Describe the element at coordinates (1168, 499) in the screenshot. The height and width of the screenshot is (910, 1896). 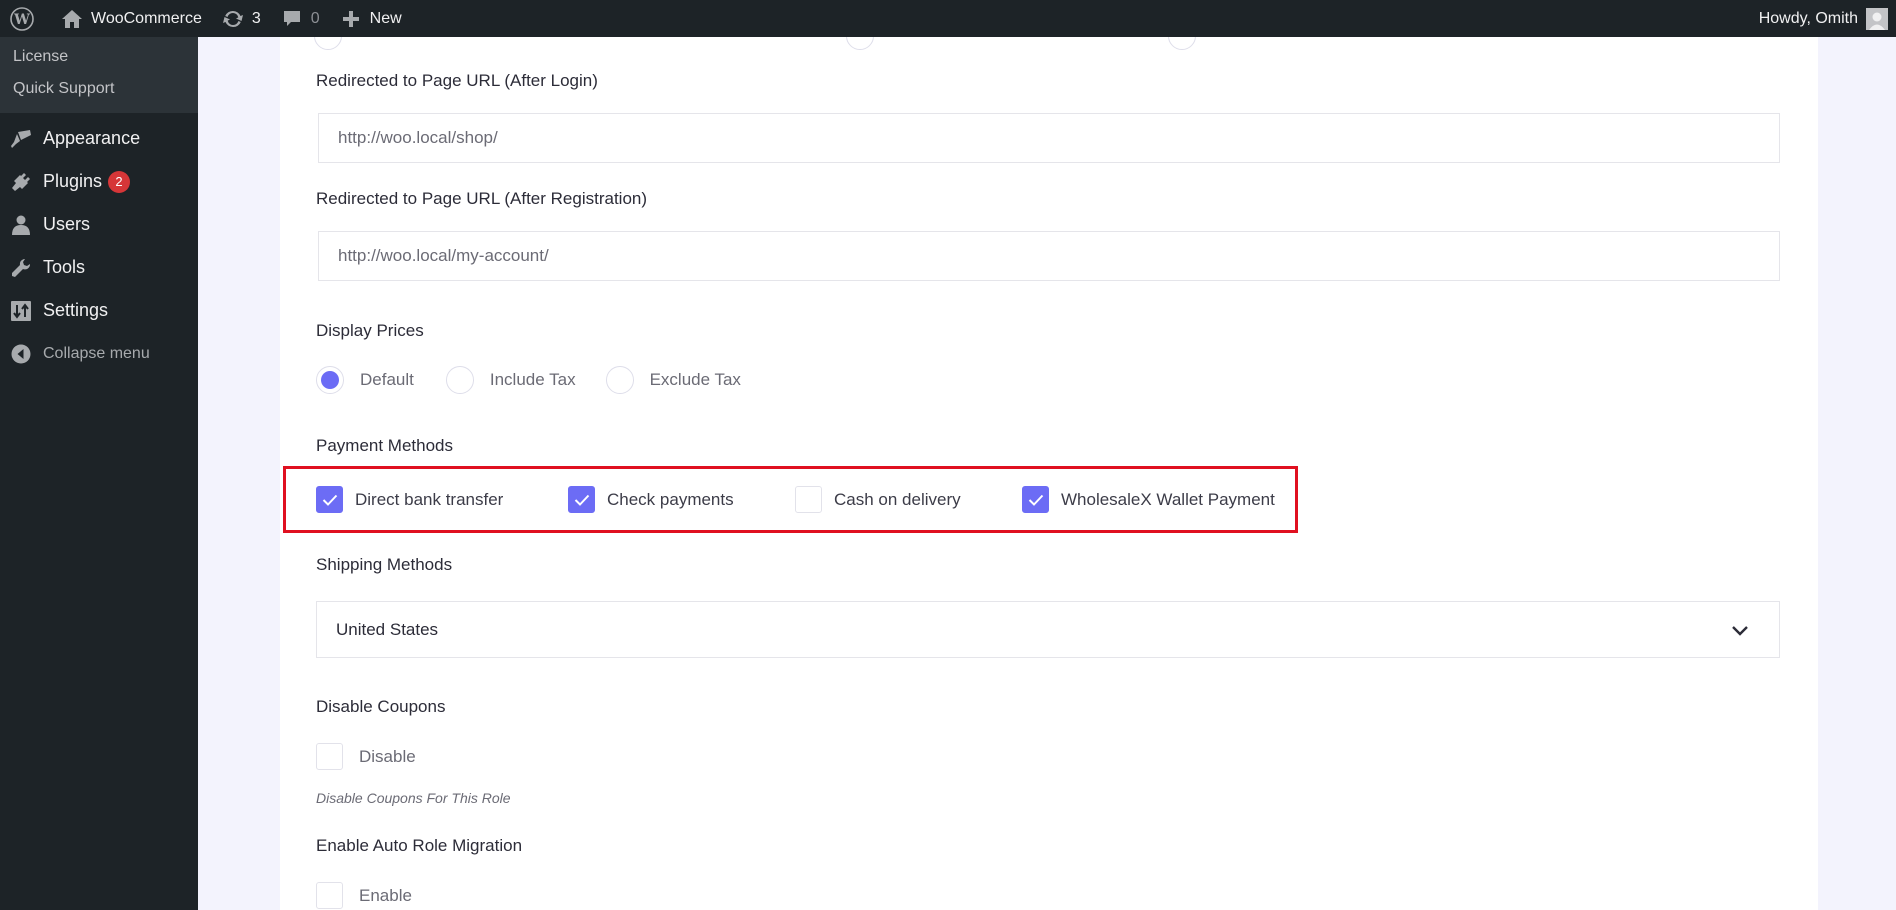
I see `checkbox-label: WholesaleX Wallet Payment` at that location.